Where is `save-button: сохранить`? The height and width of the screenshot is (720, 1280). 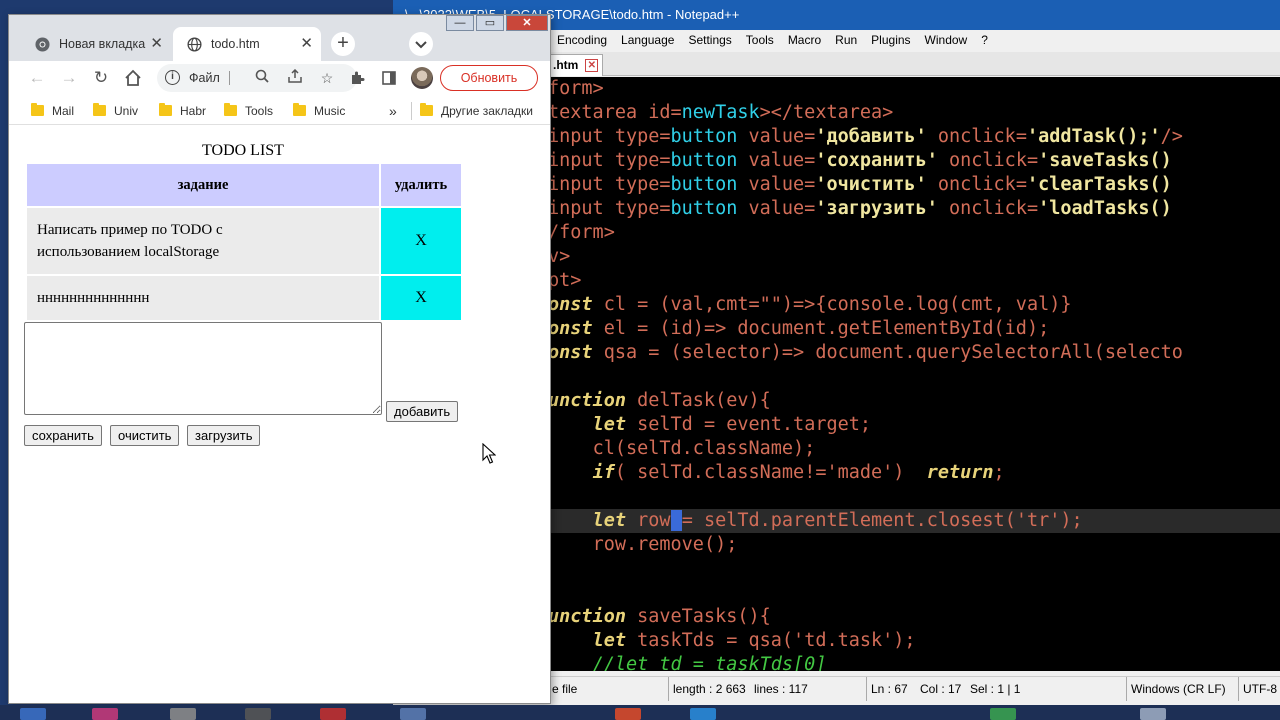
save-button: сохранить is located at coordinates (63, 435).